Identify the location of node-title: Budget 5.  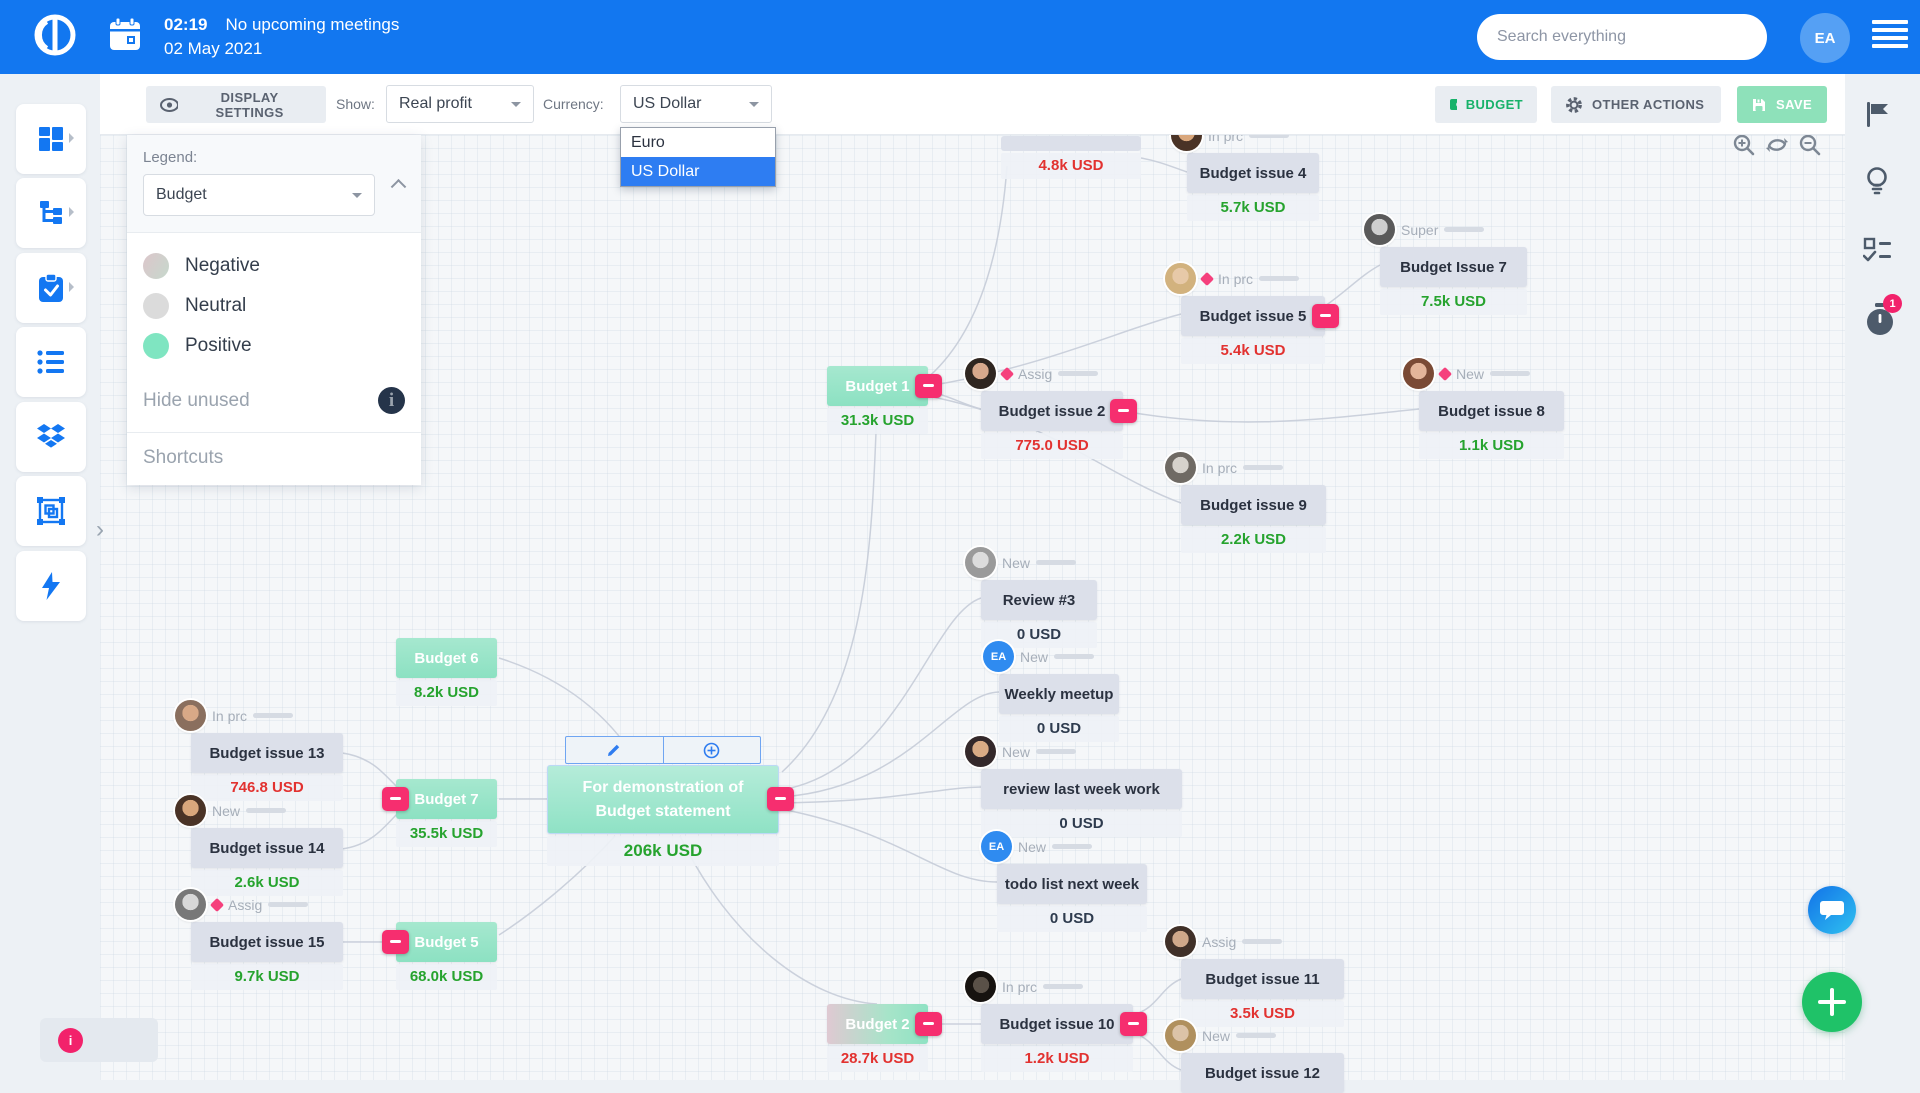
(446, 942).